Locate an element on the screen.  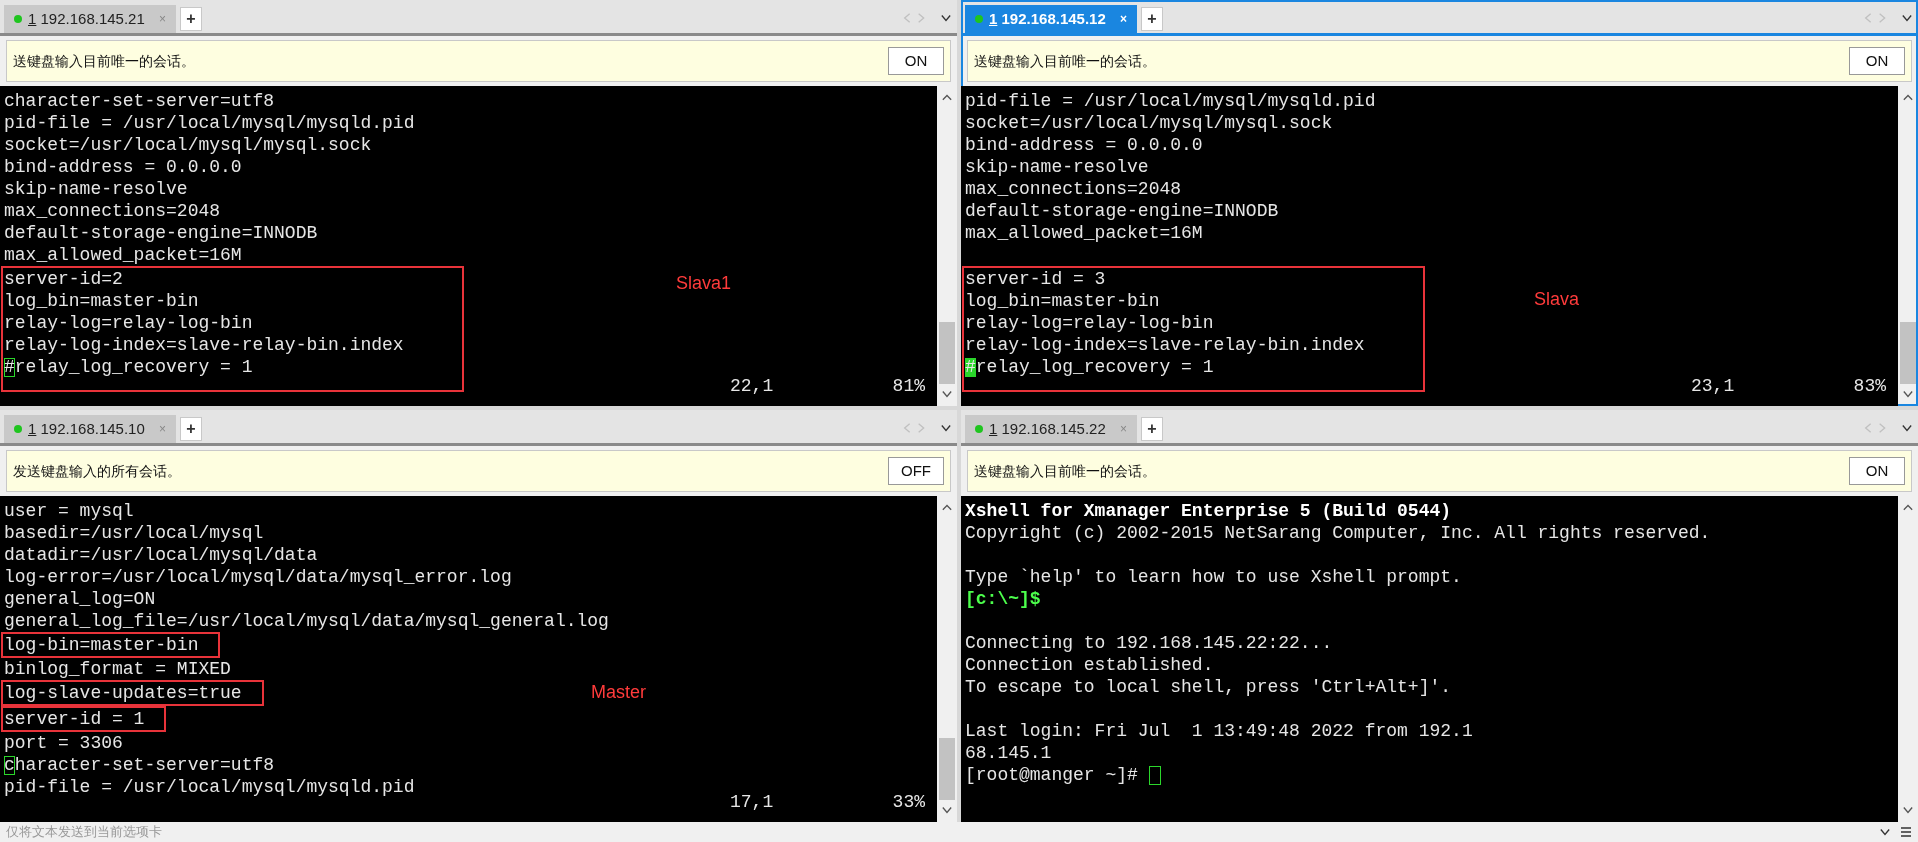
session-tab: 1 192.168.145.12 × is located at coordinates (1051, 19).